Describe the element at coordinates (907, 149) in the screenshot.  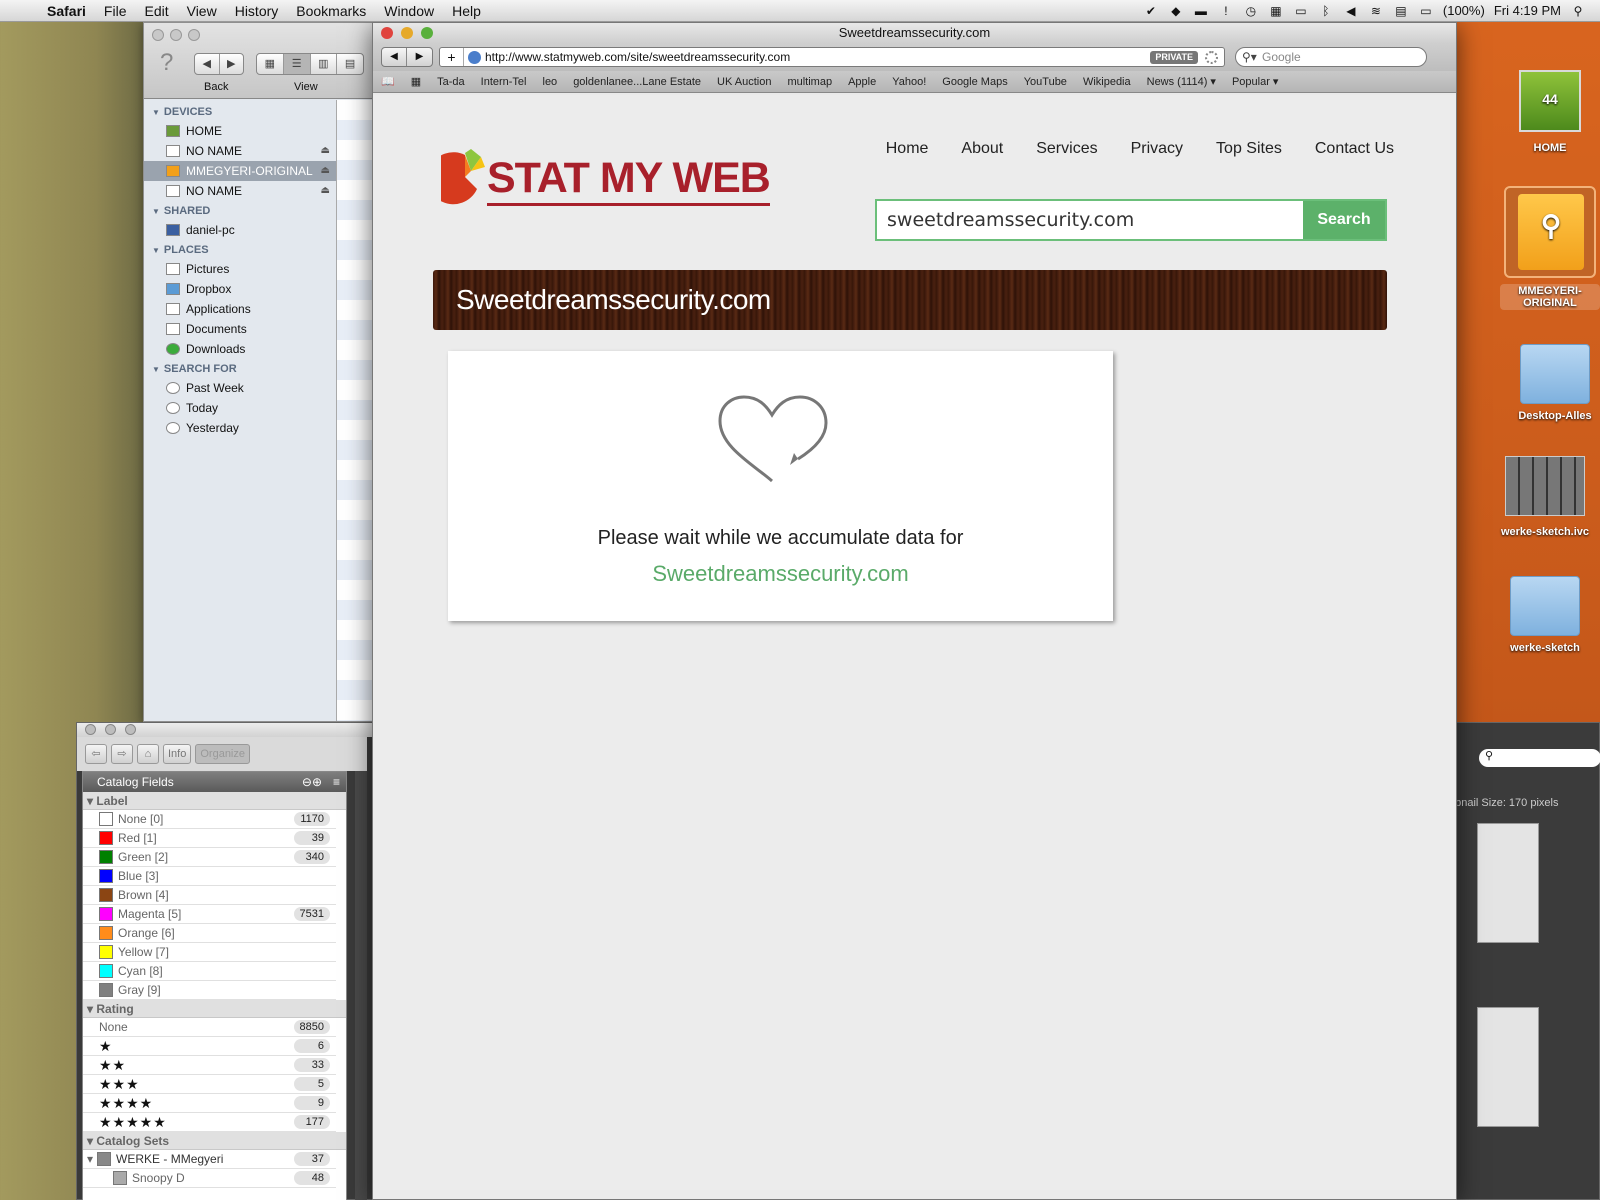
I see `nav-home: Home` at that location.